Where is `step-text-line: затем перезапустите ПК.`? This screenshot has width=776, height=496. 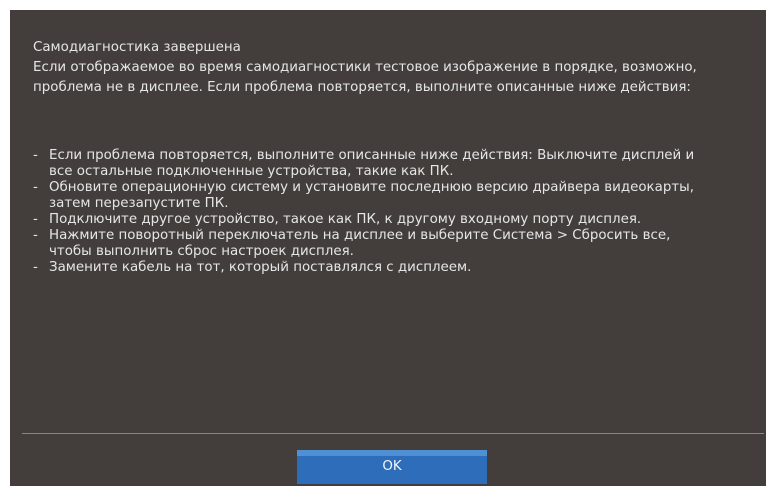 step-text-line: затем перезапустите ПК. is located at coordinates (139, 203).